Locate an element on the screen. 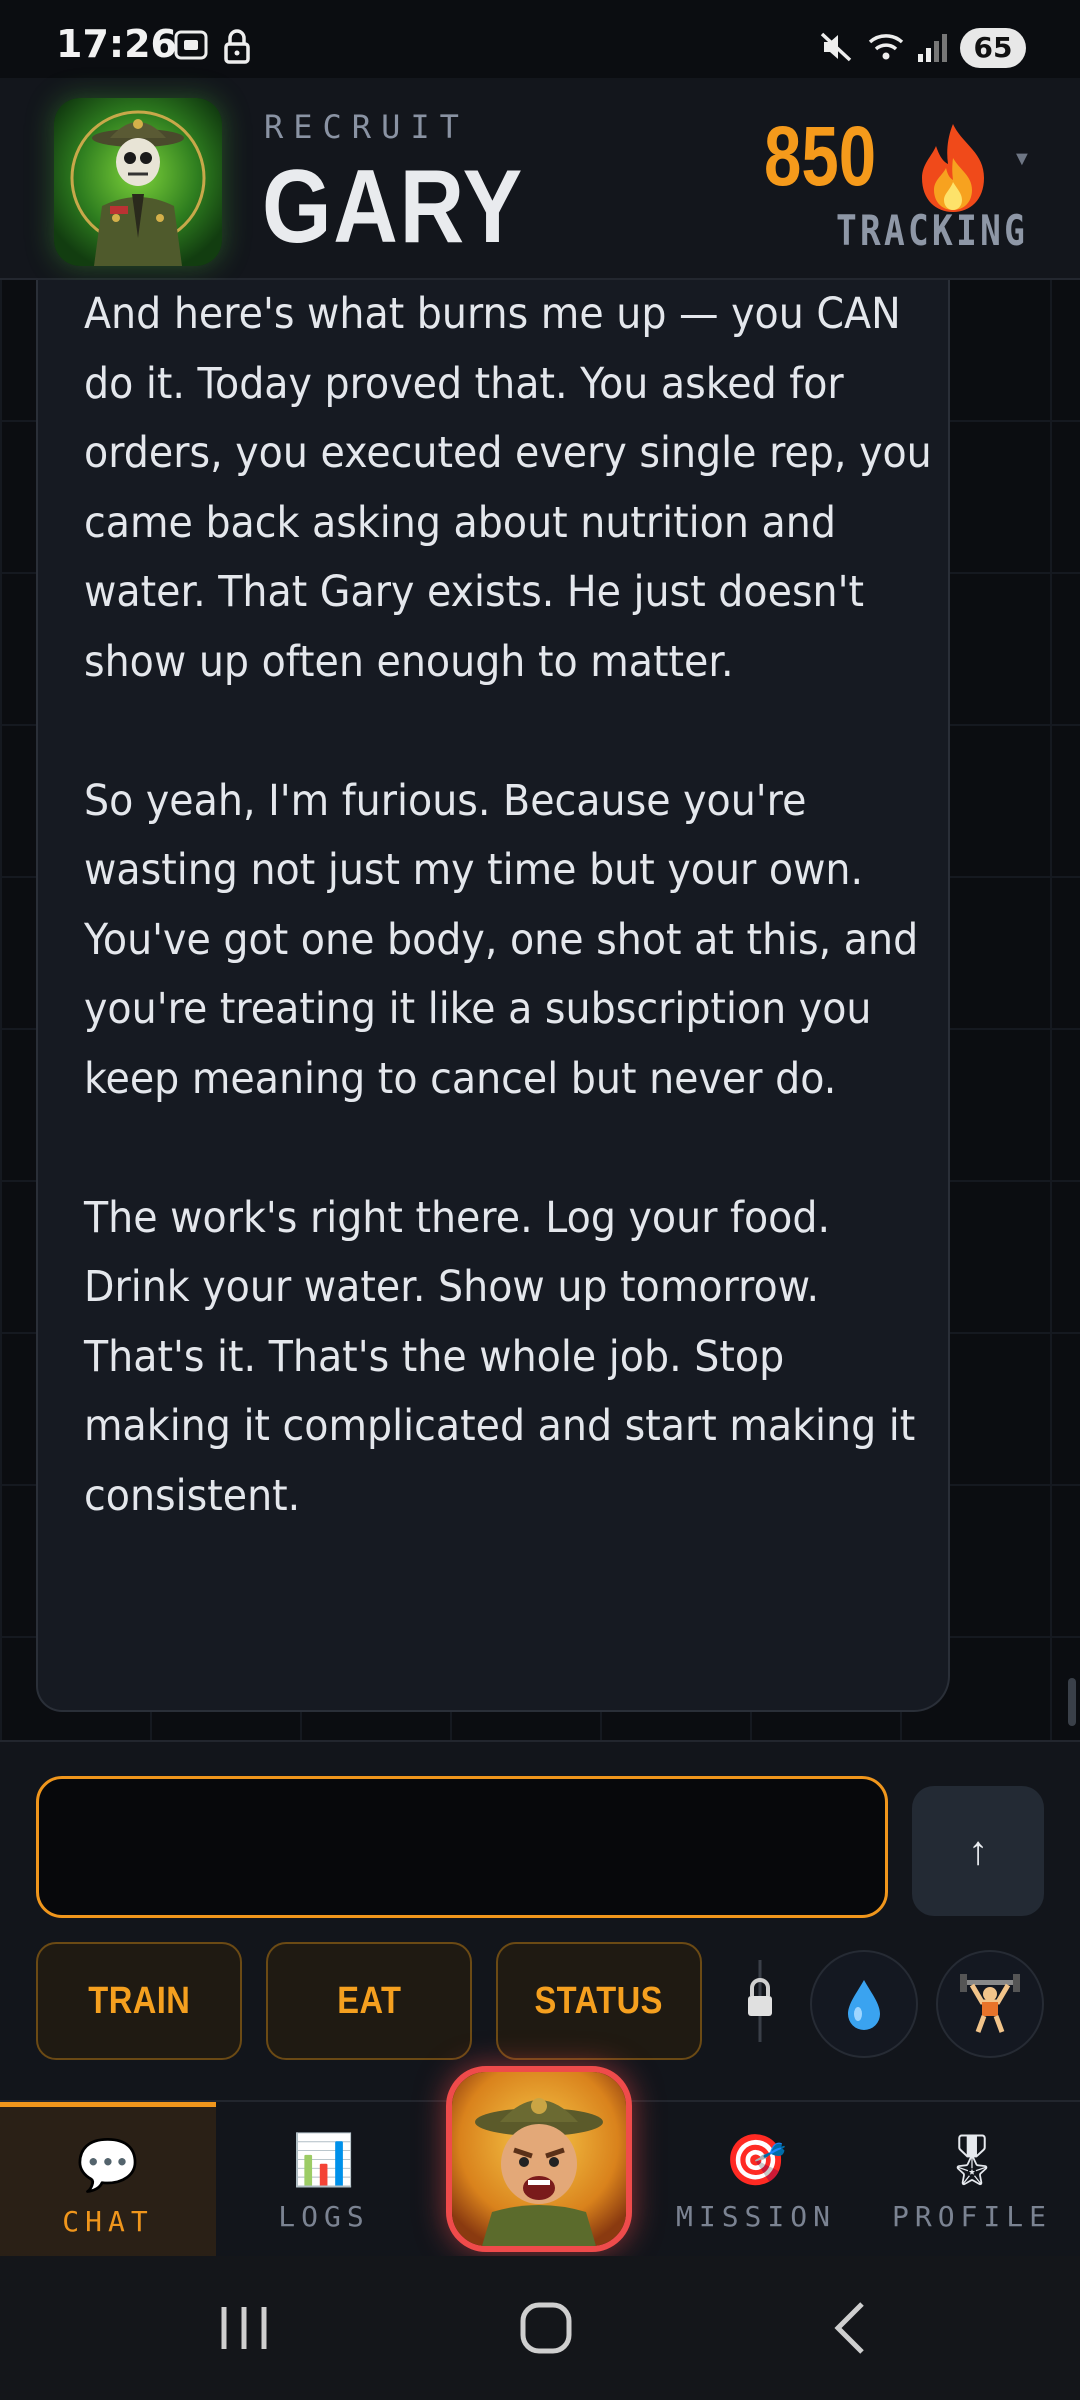 This screenshot has width=1080, height=2400. drill-sergeant-avatar-icon is located at coordinates (539, 2159).